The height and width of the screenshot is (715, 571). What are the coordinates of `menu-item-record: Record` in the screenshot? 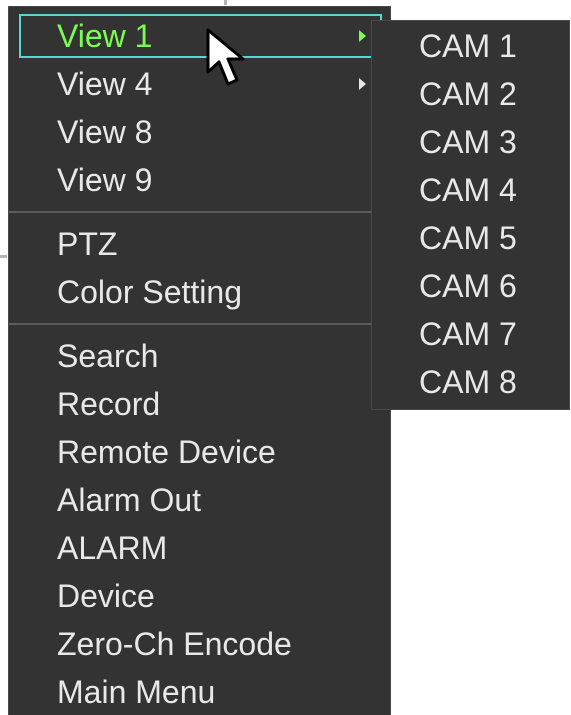 It's located at (200, 404).